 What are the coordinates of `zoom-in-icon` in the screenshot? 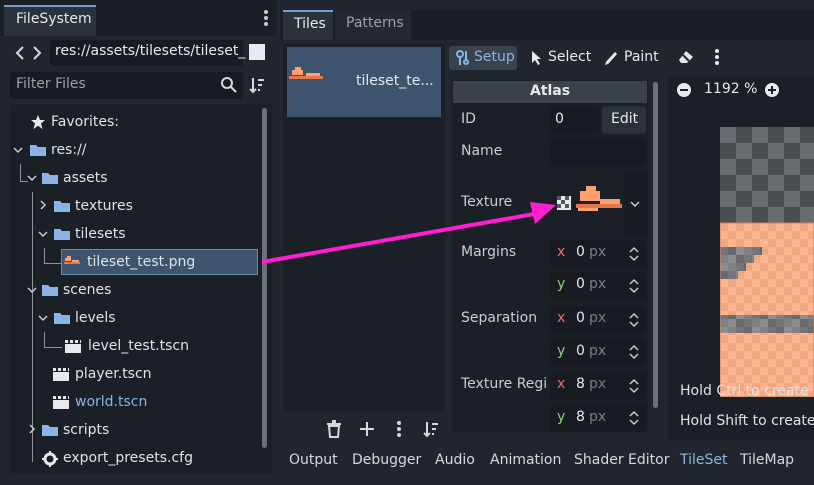 It's located at (772, 90).